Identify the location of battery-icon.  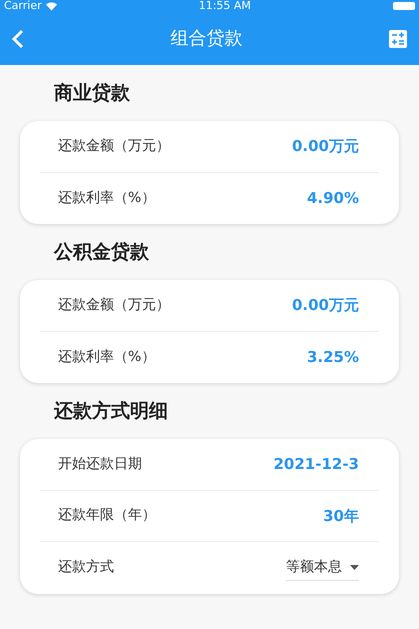
(404, 6).